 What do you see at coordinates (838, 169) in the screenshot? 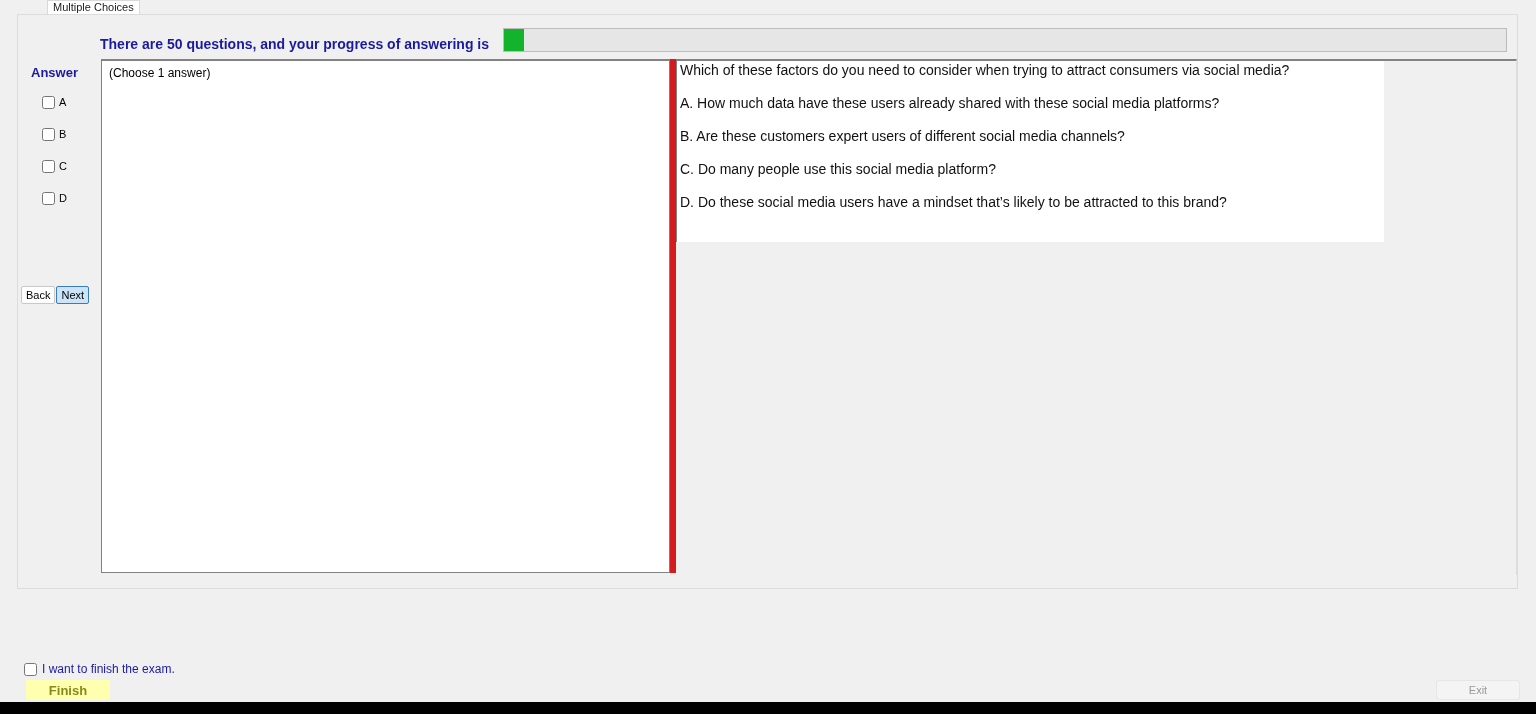
I see `choice-text: C. Do many people use this social media platform?` at bounding box center [838, 169].